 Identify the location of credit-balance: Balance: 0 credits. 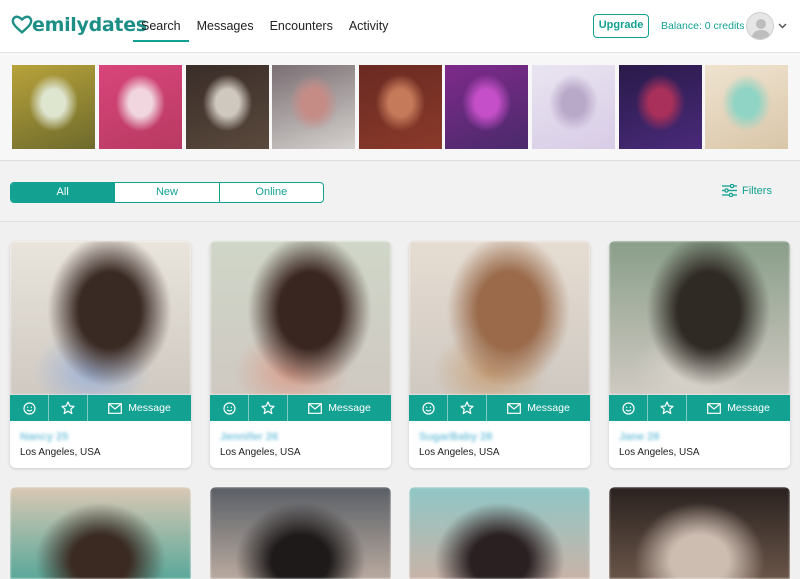
(702, 26).